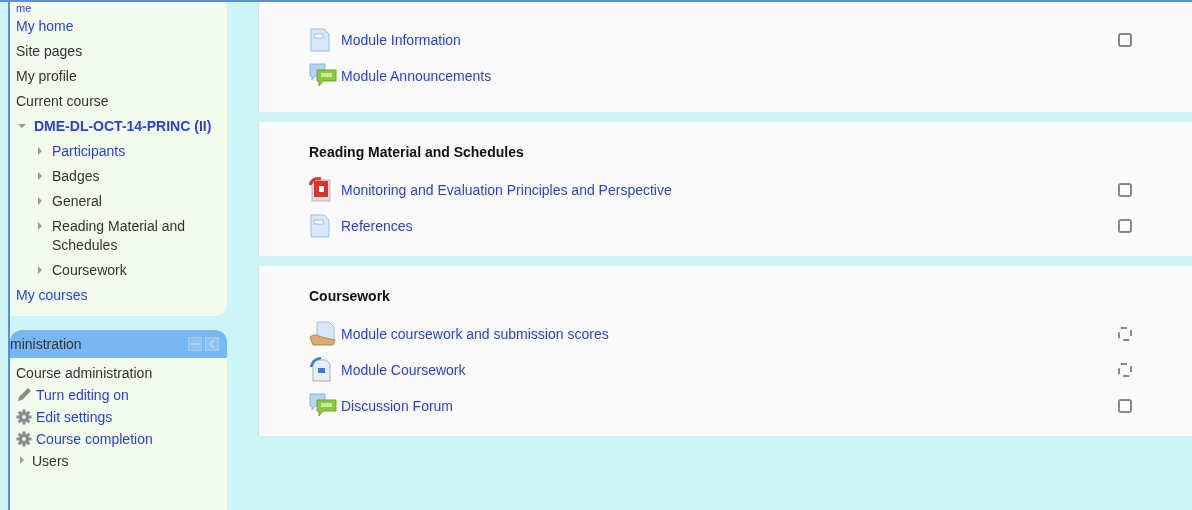 The height and width of the screenshot is (510, 1192). What do you see at coordinates (77, 201) in the screenshot?
I see `nav-item: General` at bounding box center [77, 201].